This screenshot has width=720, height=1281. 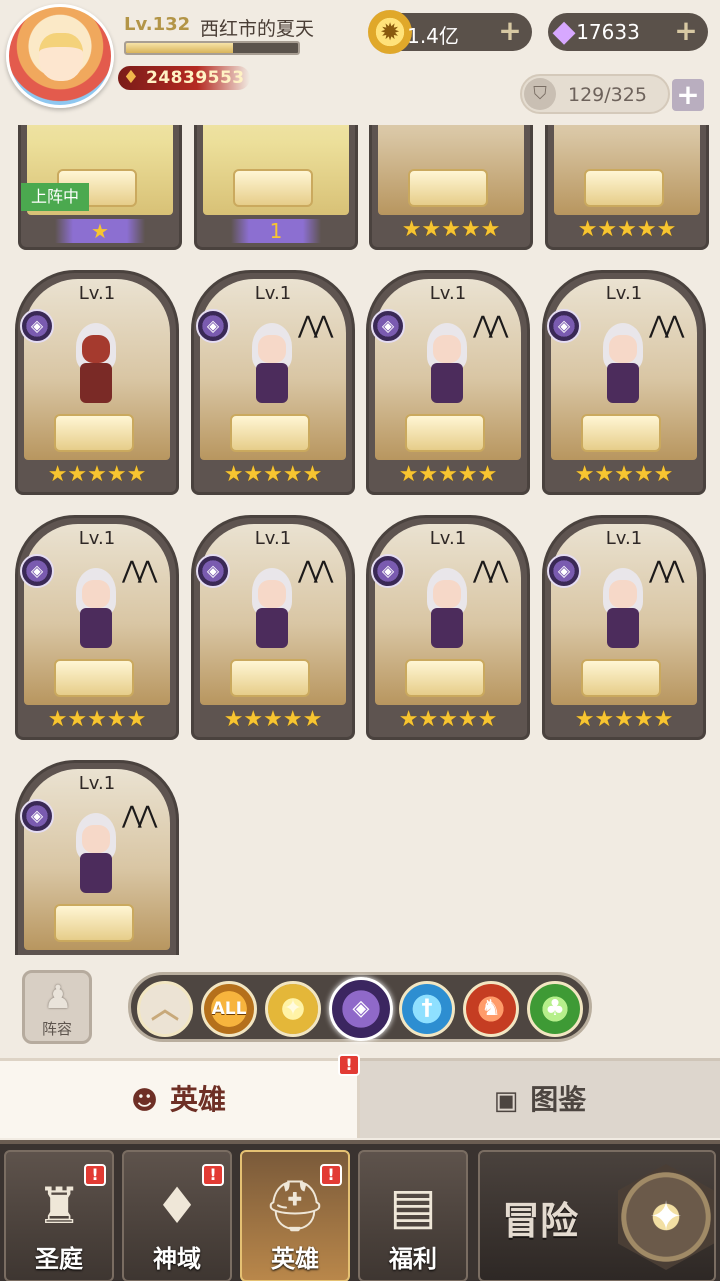 I want to click on hero-card: 1, so click(x=276, y=187).